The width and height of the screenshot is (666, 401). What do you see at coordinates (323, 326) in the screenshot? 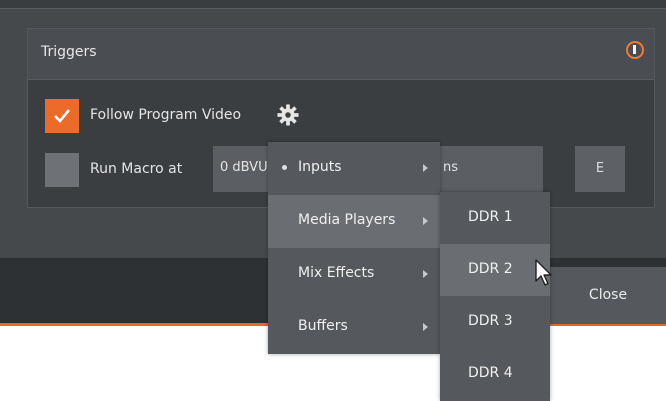
I see `menu-item-label: Buffers` at bounding box center [323, 326].